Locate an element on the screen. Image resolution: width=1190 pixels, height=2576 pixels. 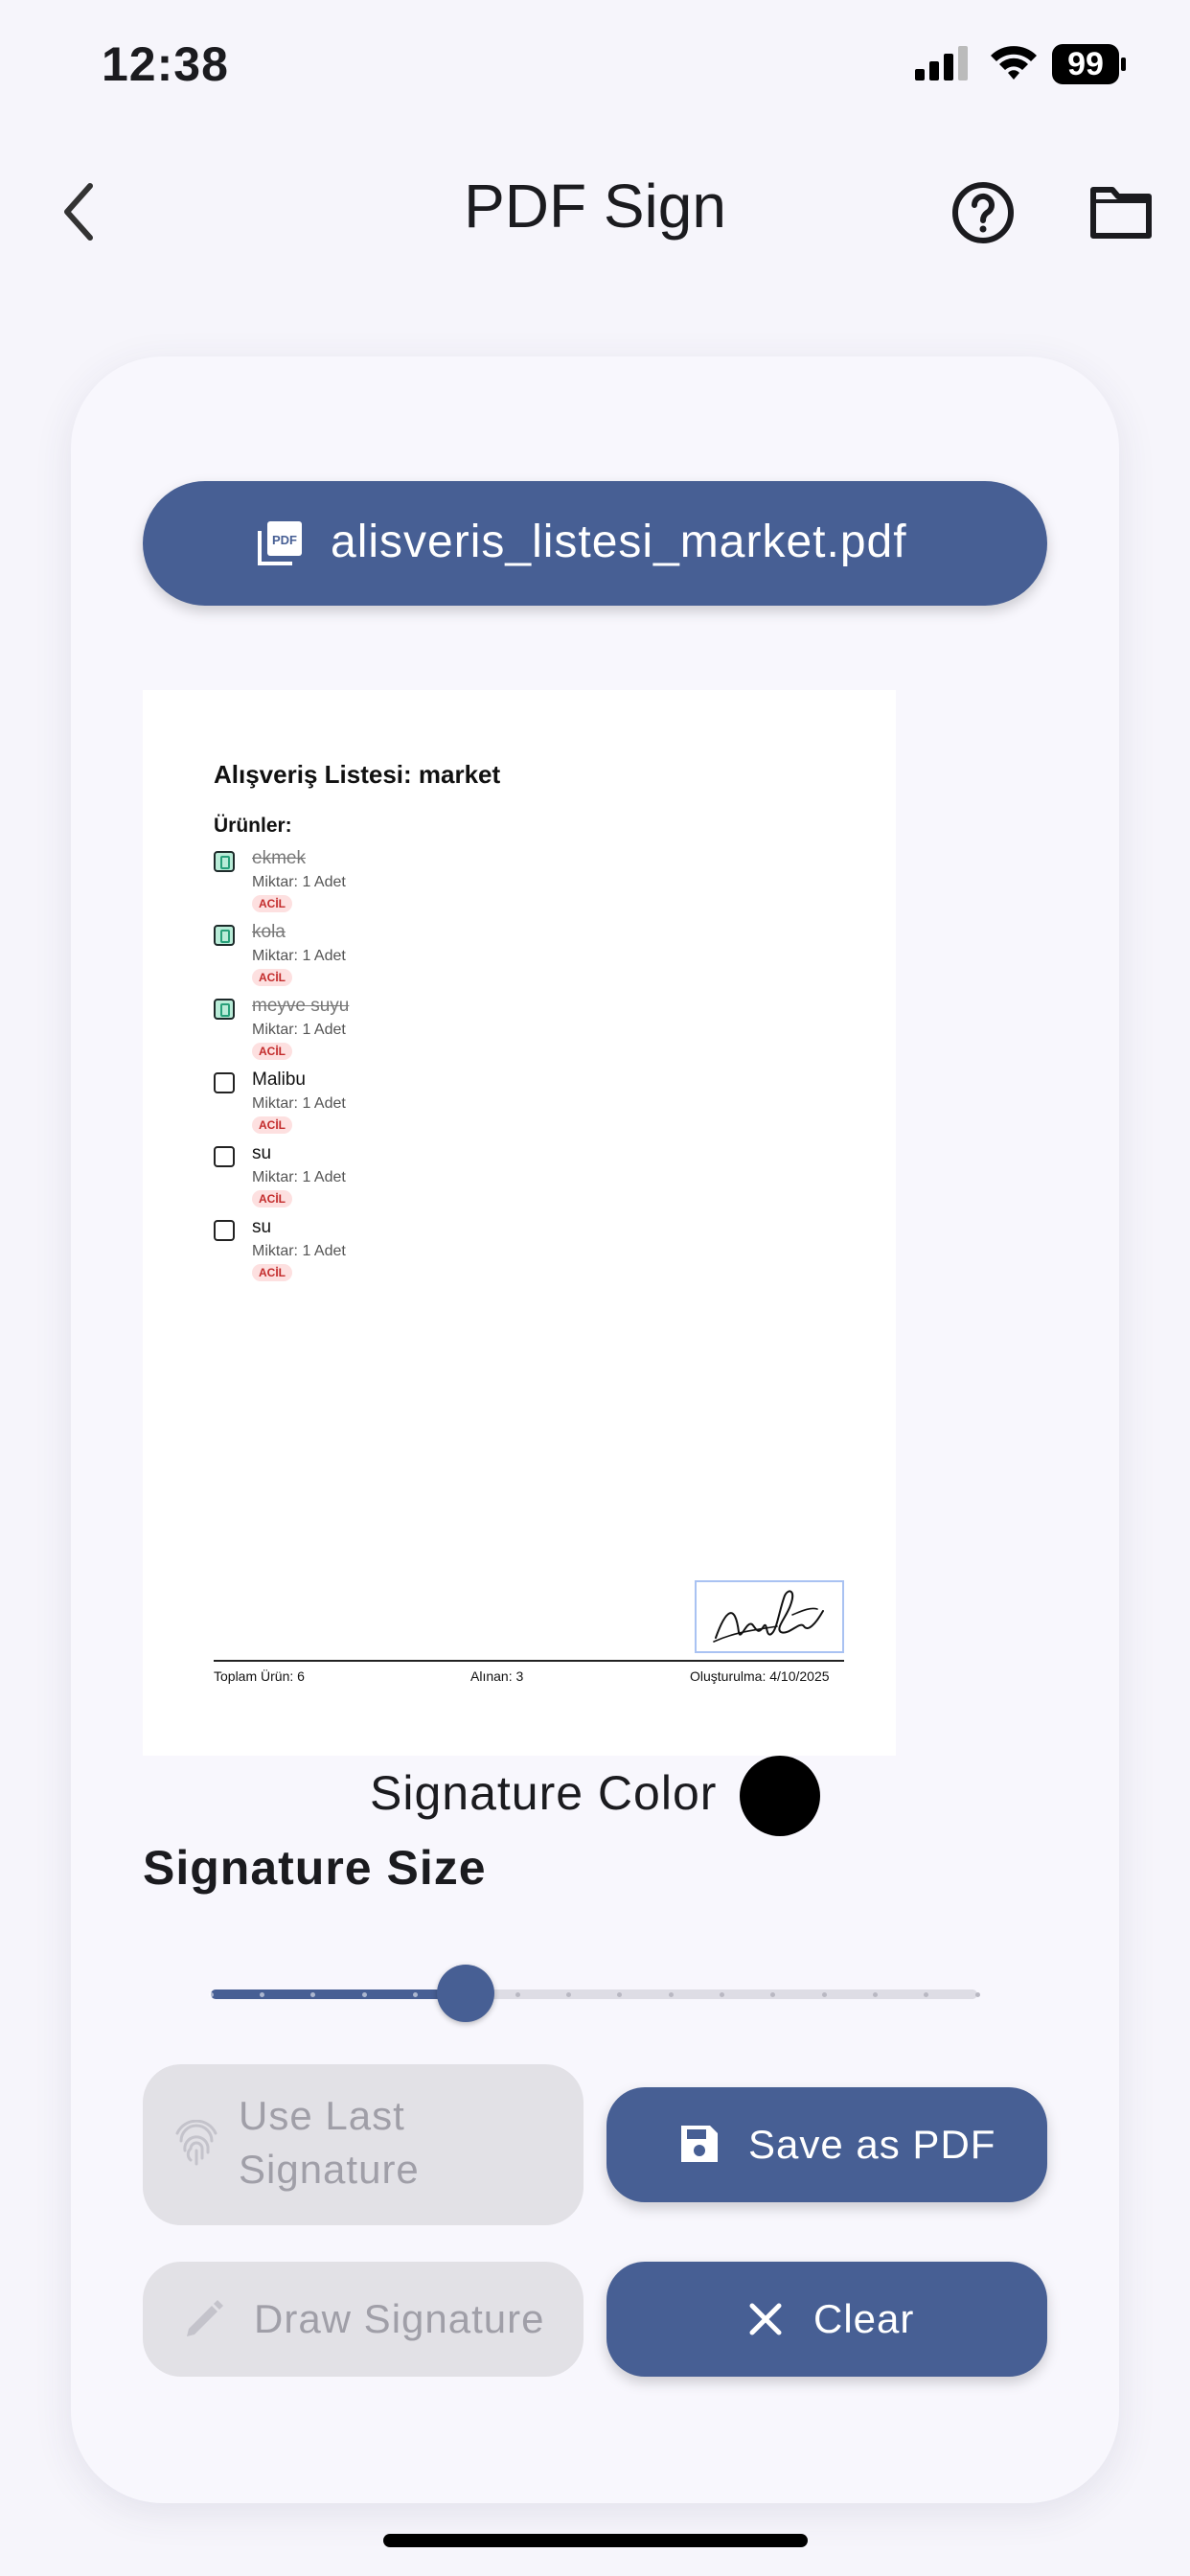
pdf-footer-created: Oluşturulma: 4/10/2025 is located at coordinates (760, 1676).